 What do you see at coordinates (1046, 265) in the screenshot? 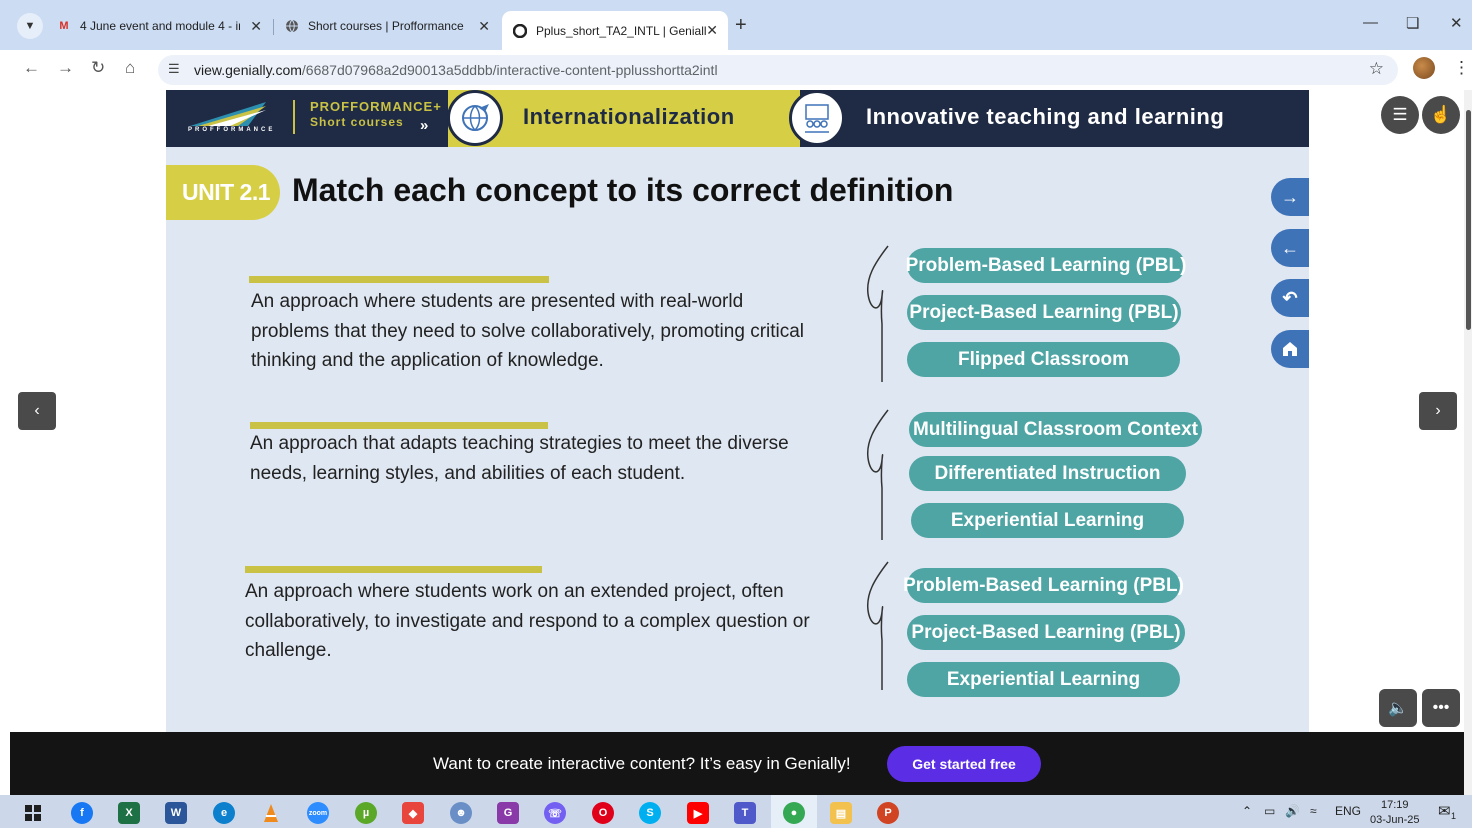
I see `option-1-1: Problem-Based Learning (PBL)` at bounding box center [1046, 265].